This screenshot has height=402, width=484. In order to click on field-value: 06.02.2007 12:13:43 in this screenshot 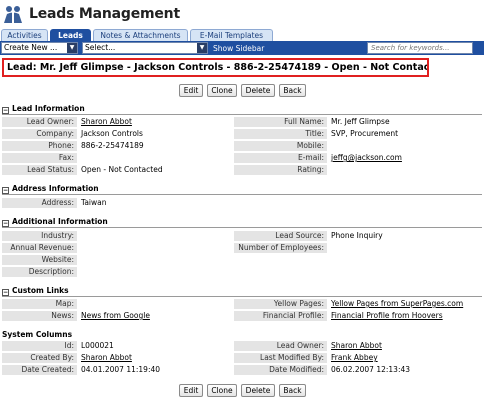, I will do `click(371, 369)`.